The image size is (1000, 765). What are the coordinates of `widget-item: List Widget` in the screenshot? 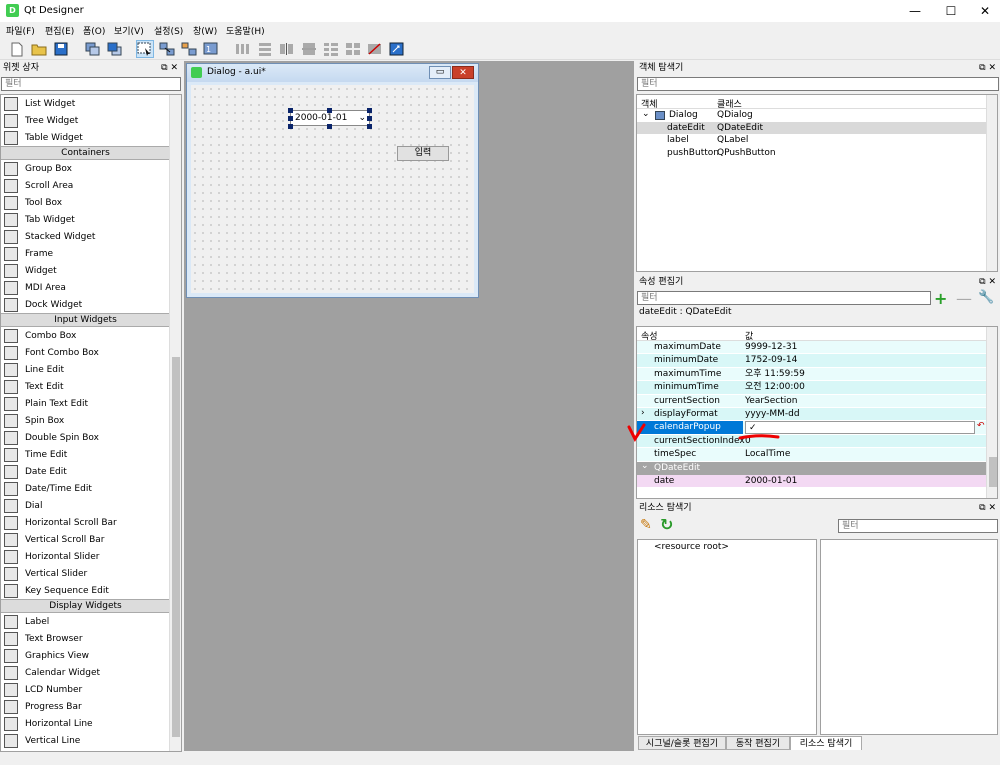 It's located at (85, 103).